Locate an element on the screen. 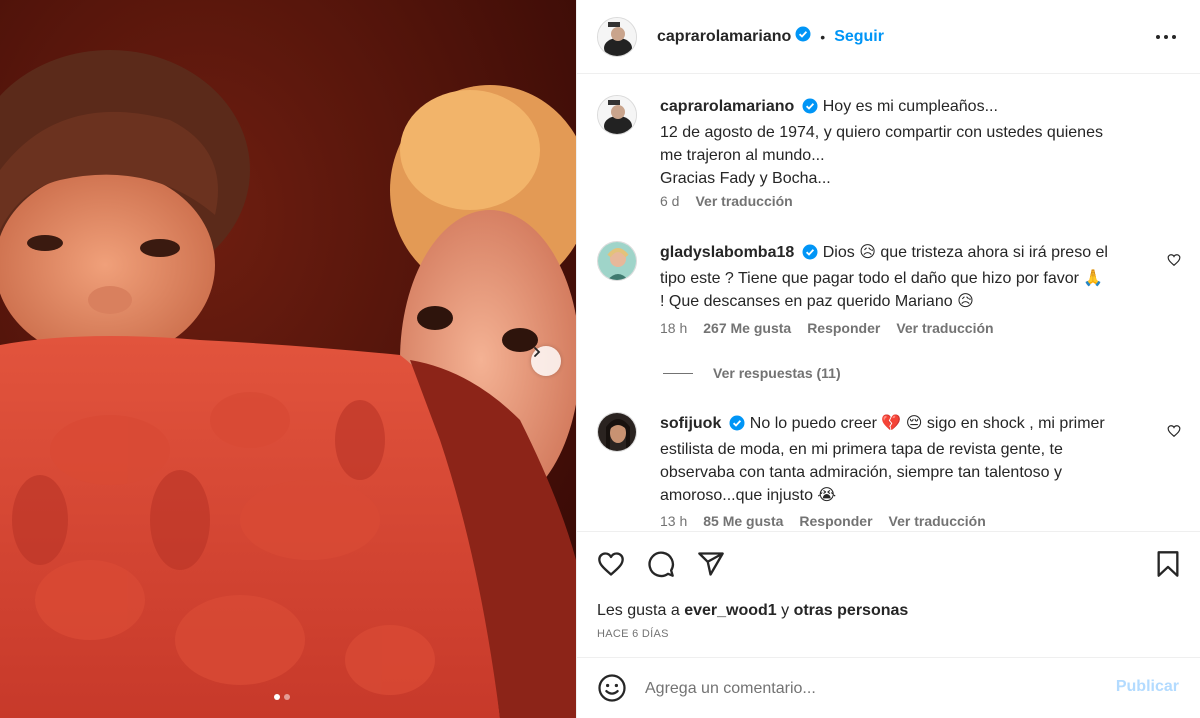 The image size is (1200, 718). like-heart-icon is located at coordinates (611, 566).